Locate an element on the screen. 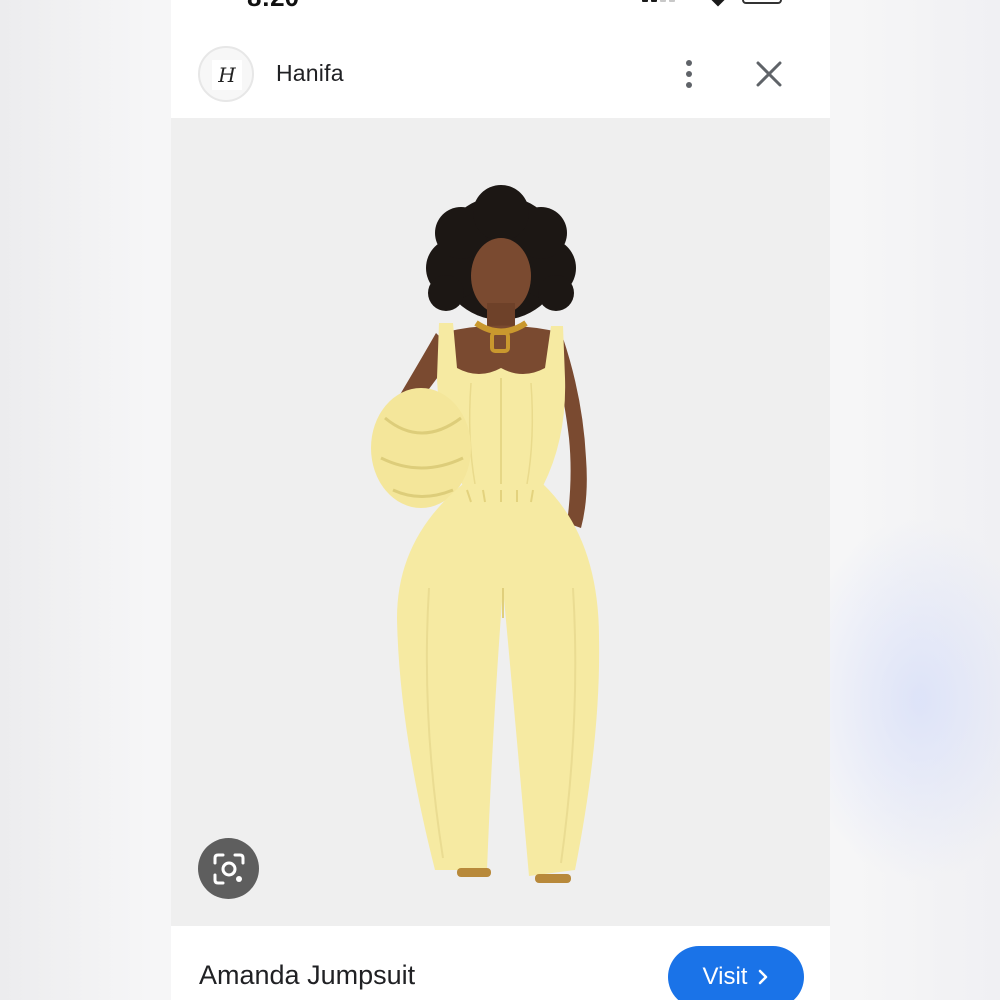  header: H Hanifa is located at coordinates (500, 74).